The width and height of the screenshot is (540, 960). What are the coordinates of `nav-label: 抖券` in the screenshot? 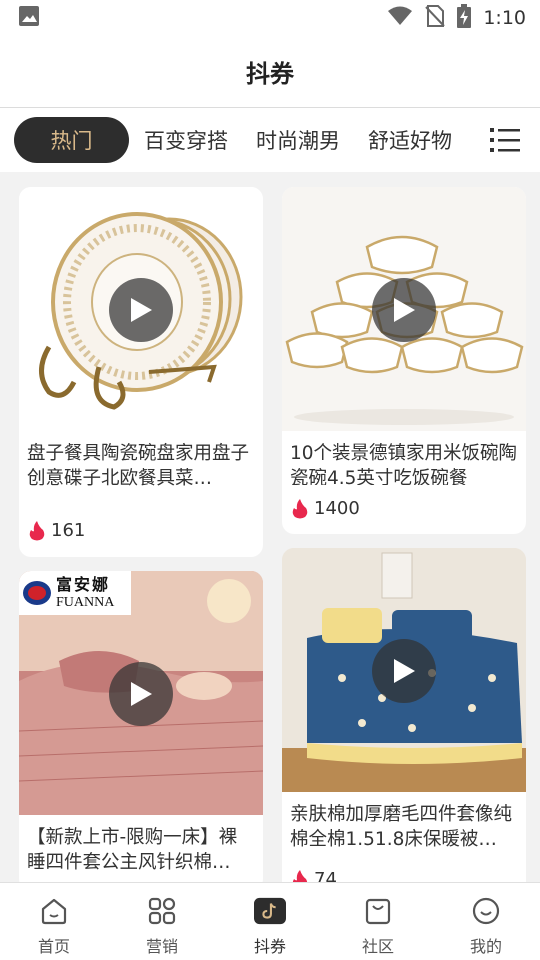 It's located at (269, 946).